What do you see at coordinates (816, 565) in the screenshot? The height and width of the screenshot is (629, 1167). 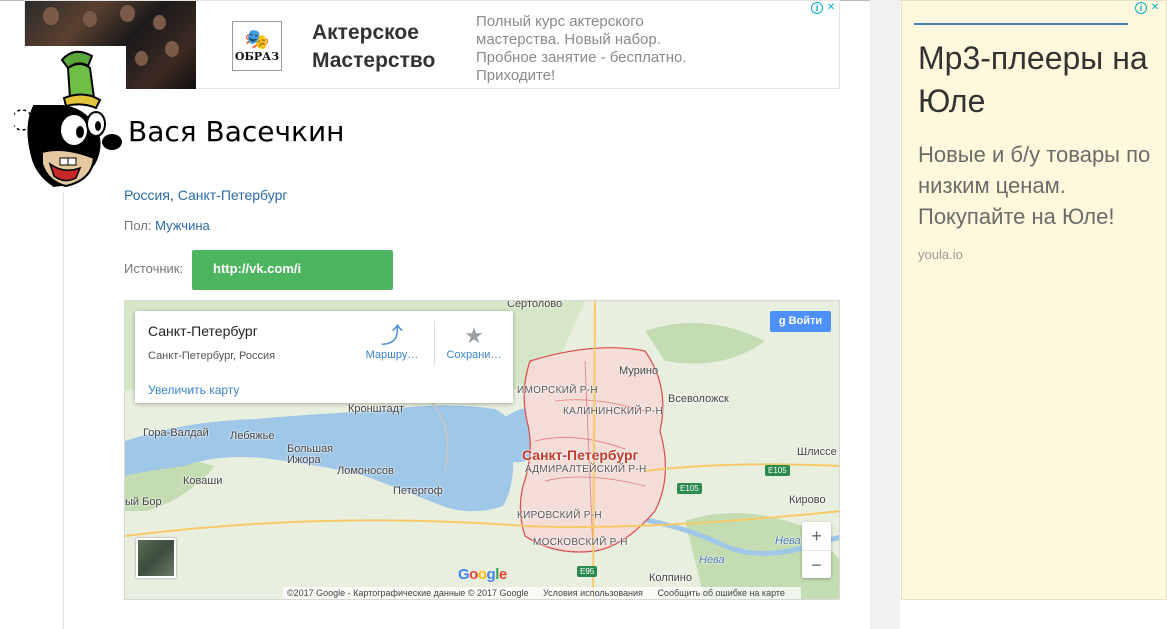 I see `zoom-out-button: −` at bounding box center [816, 565].